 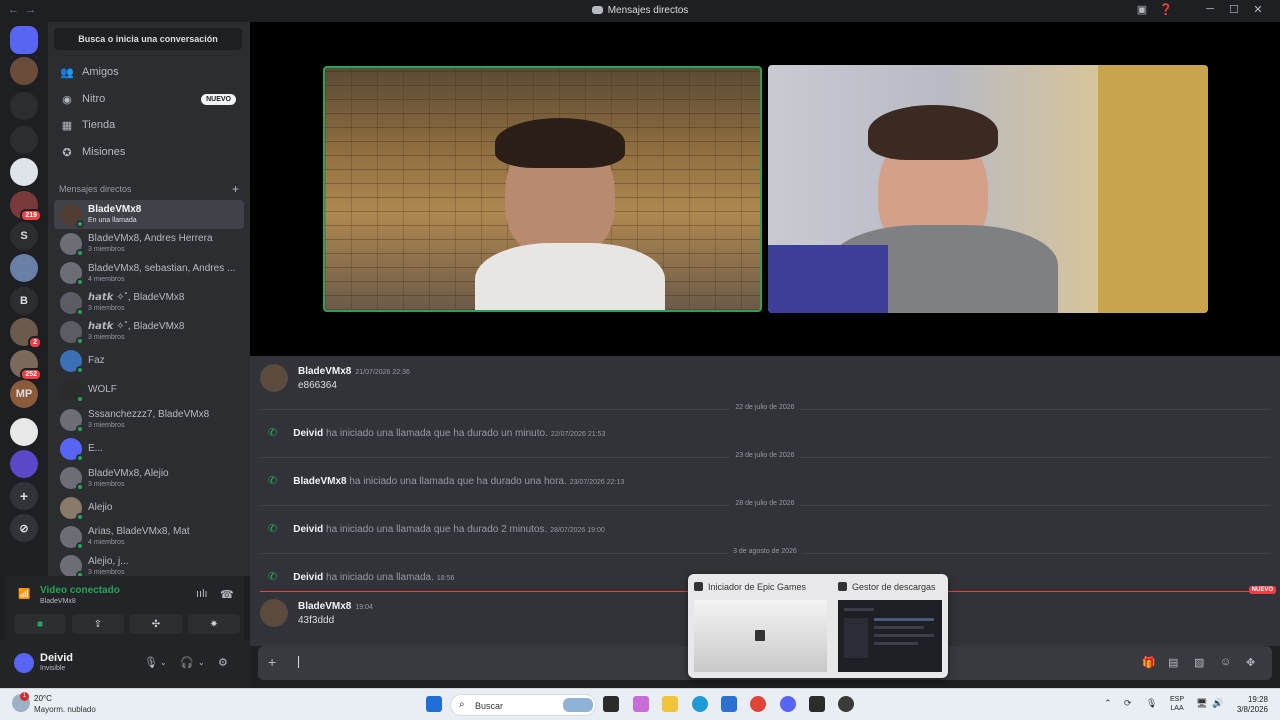 What do you see at coordinates (149, 125) in the screenshot?
I see `nav-shop: ▦ Tienda` at bounding box center [149, 125].